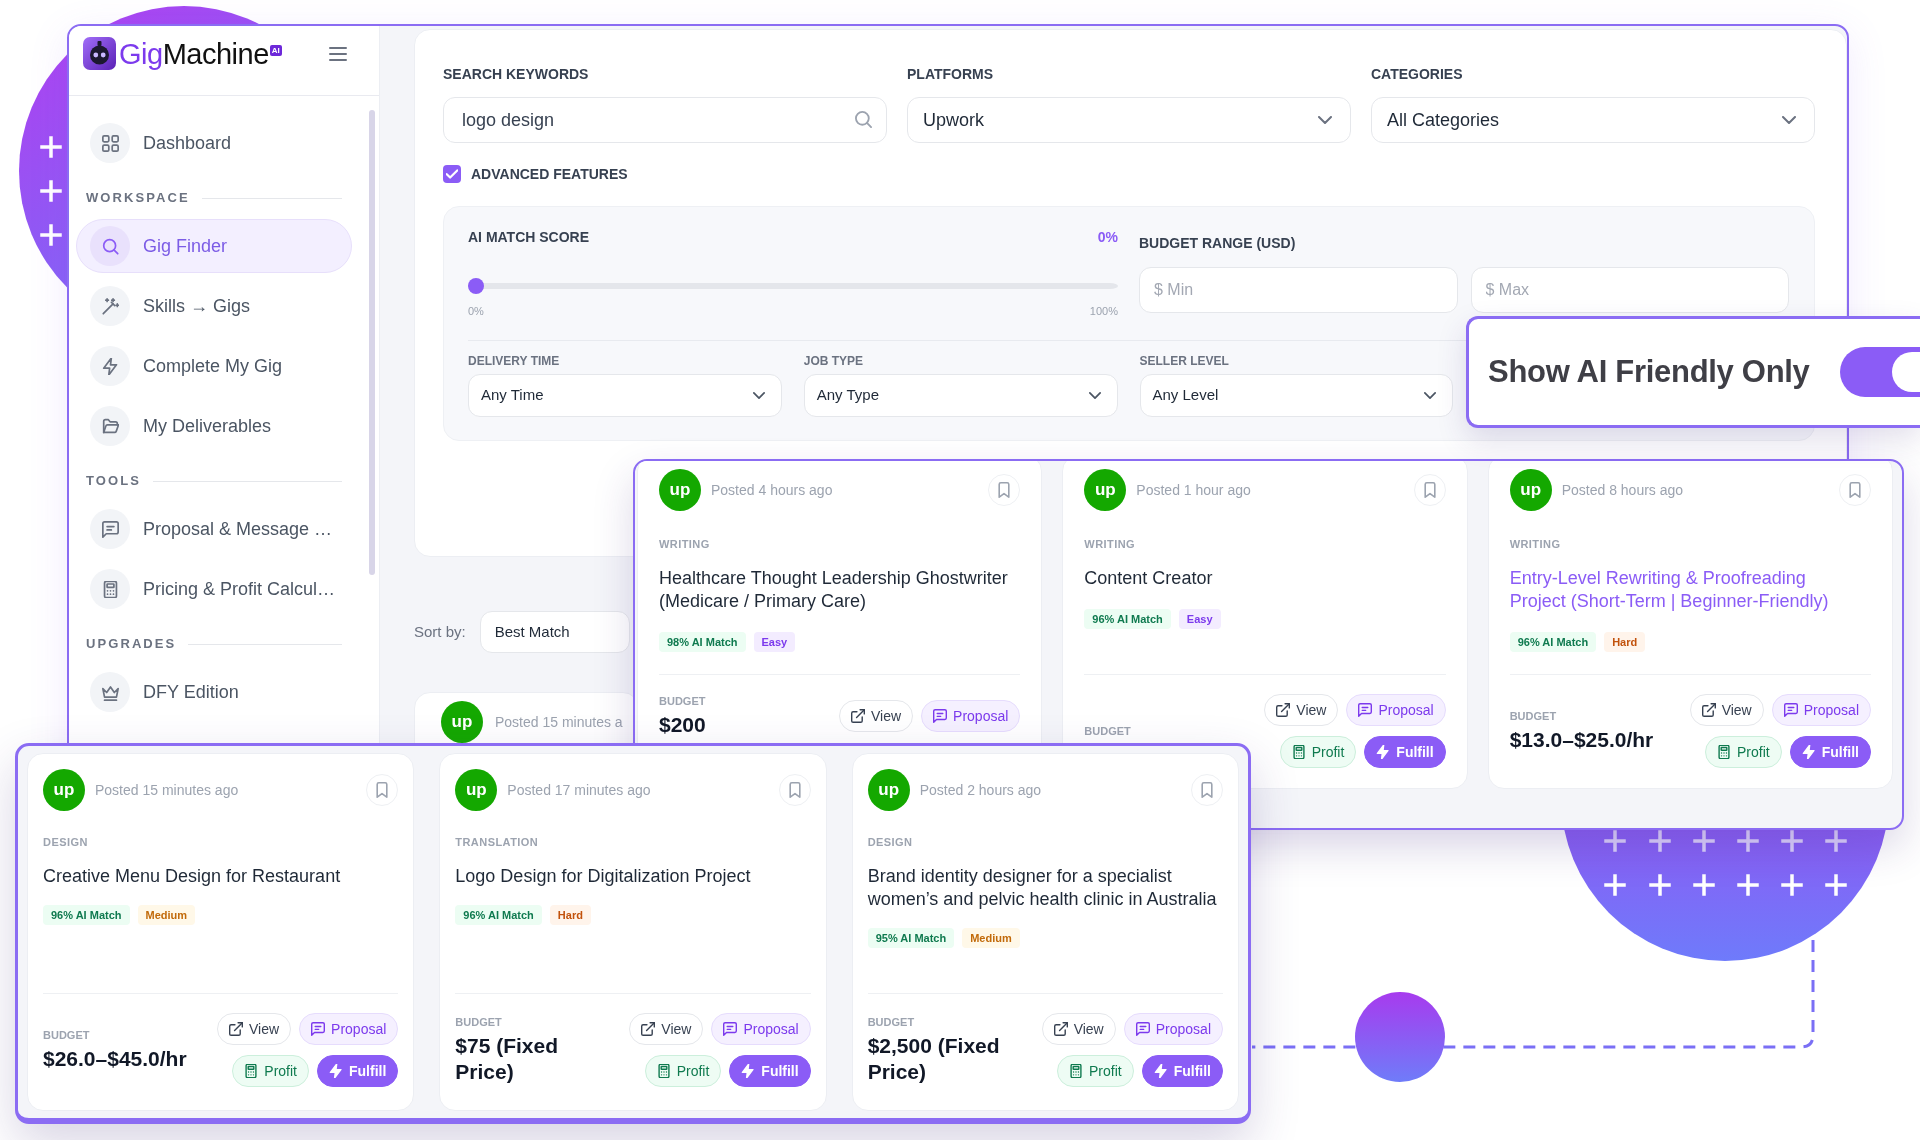 This screenshot has width=1920, height=1140. Describe the element at coordinates (625, 395) in the screenshot. I see `dropdown: Any Time` at that location.